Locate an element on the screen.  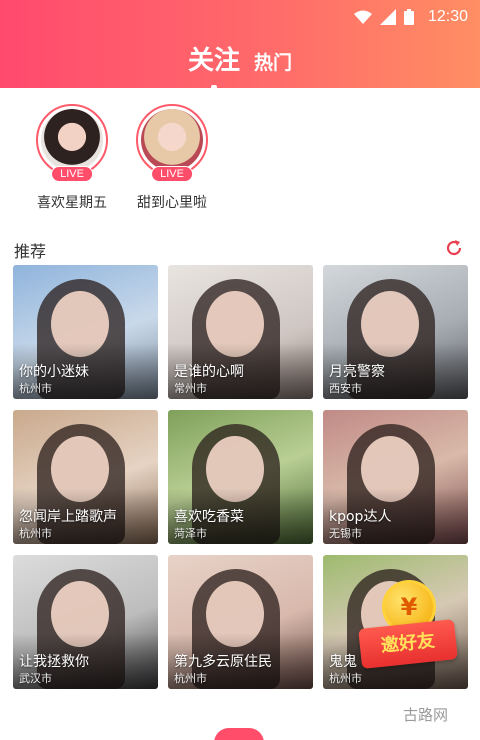
profile-card: 是谁的心啊 常州市 is located at coordinates (240, 332).